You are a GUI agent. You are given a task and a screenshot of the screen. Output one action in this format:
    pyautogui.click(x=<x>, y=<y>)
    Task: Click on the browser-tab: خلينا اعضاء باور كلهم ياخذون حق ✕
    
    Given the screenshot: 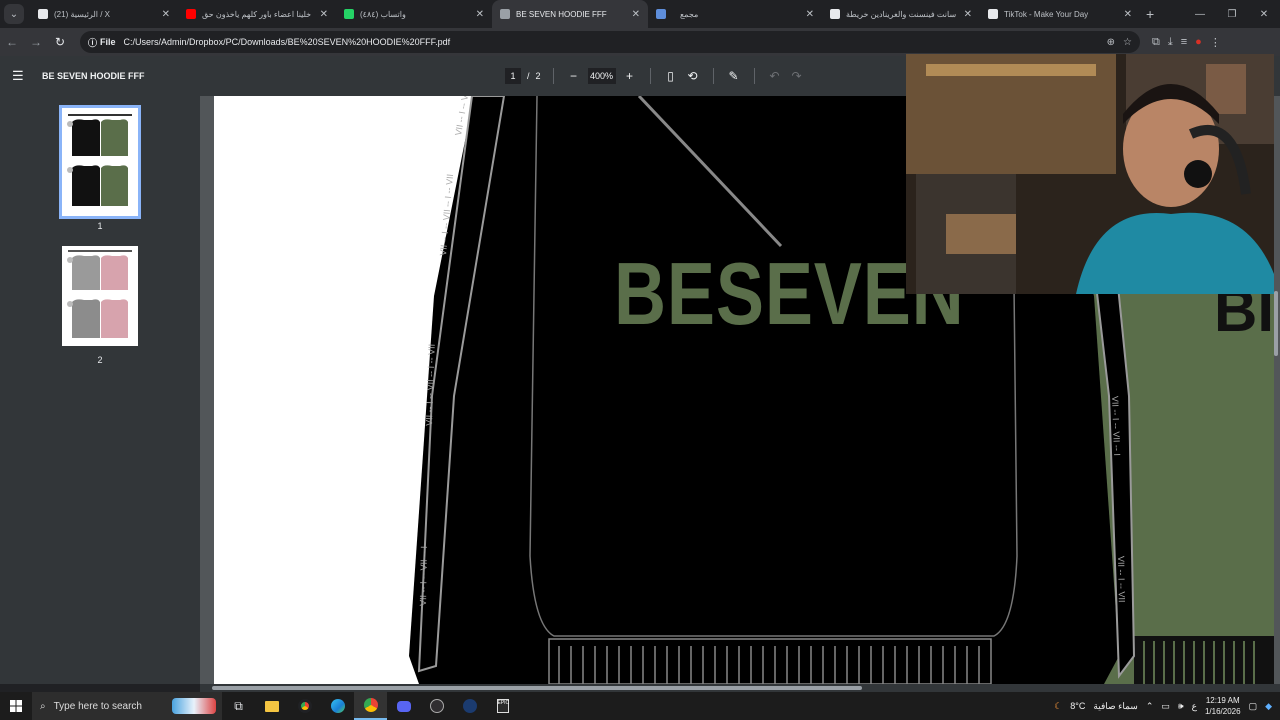 What is the action you would take?
    pyautogui.click(x=257, y=14)
    